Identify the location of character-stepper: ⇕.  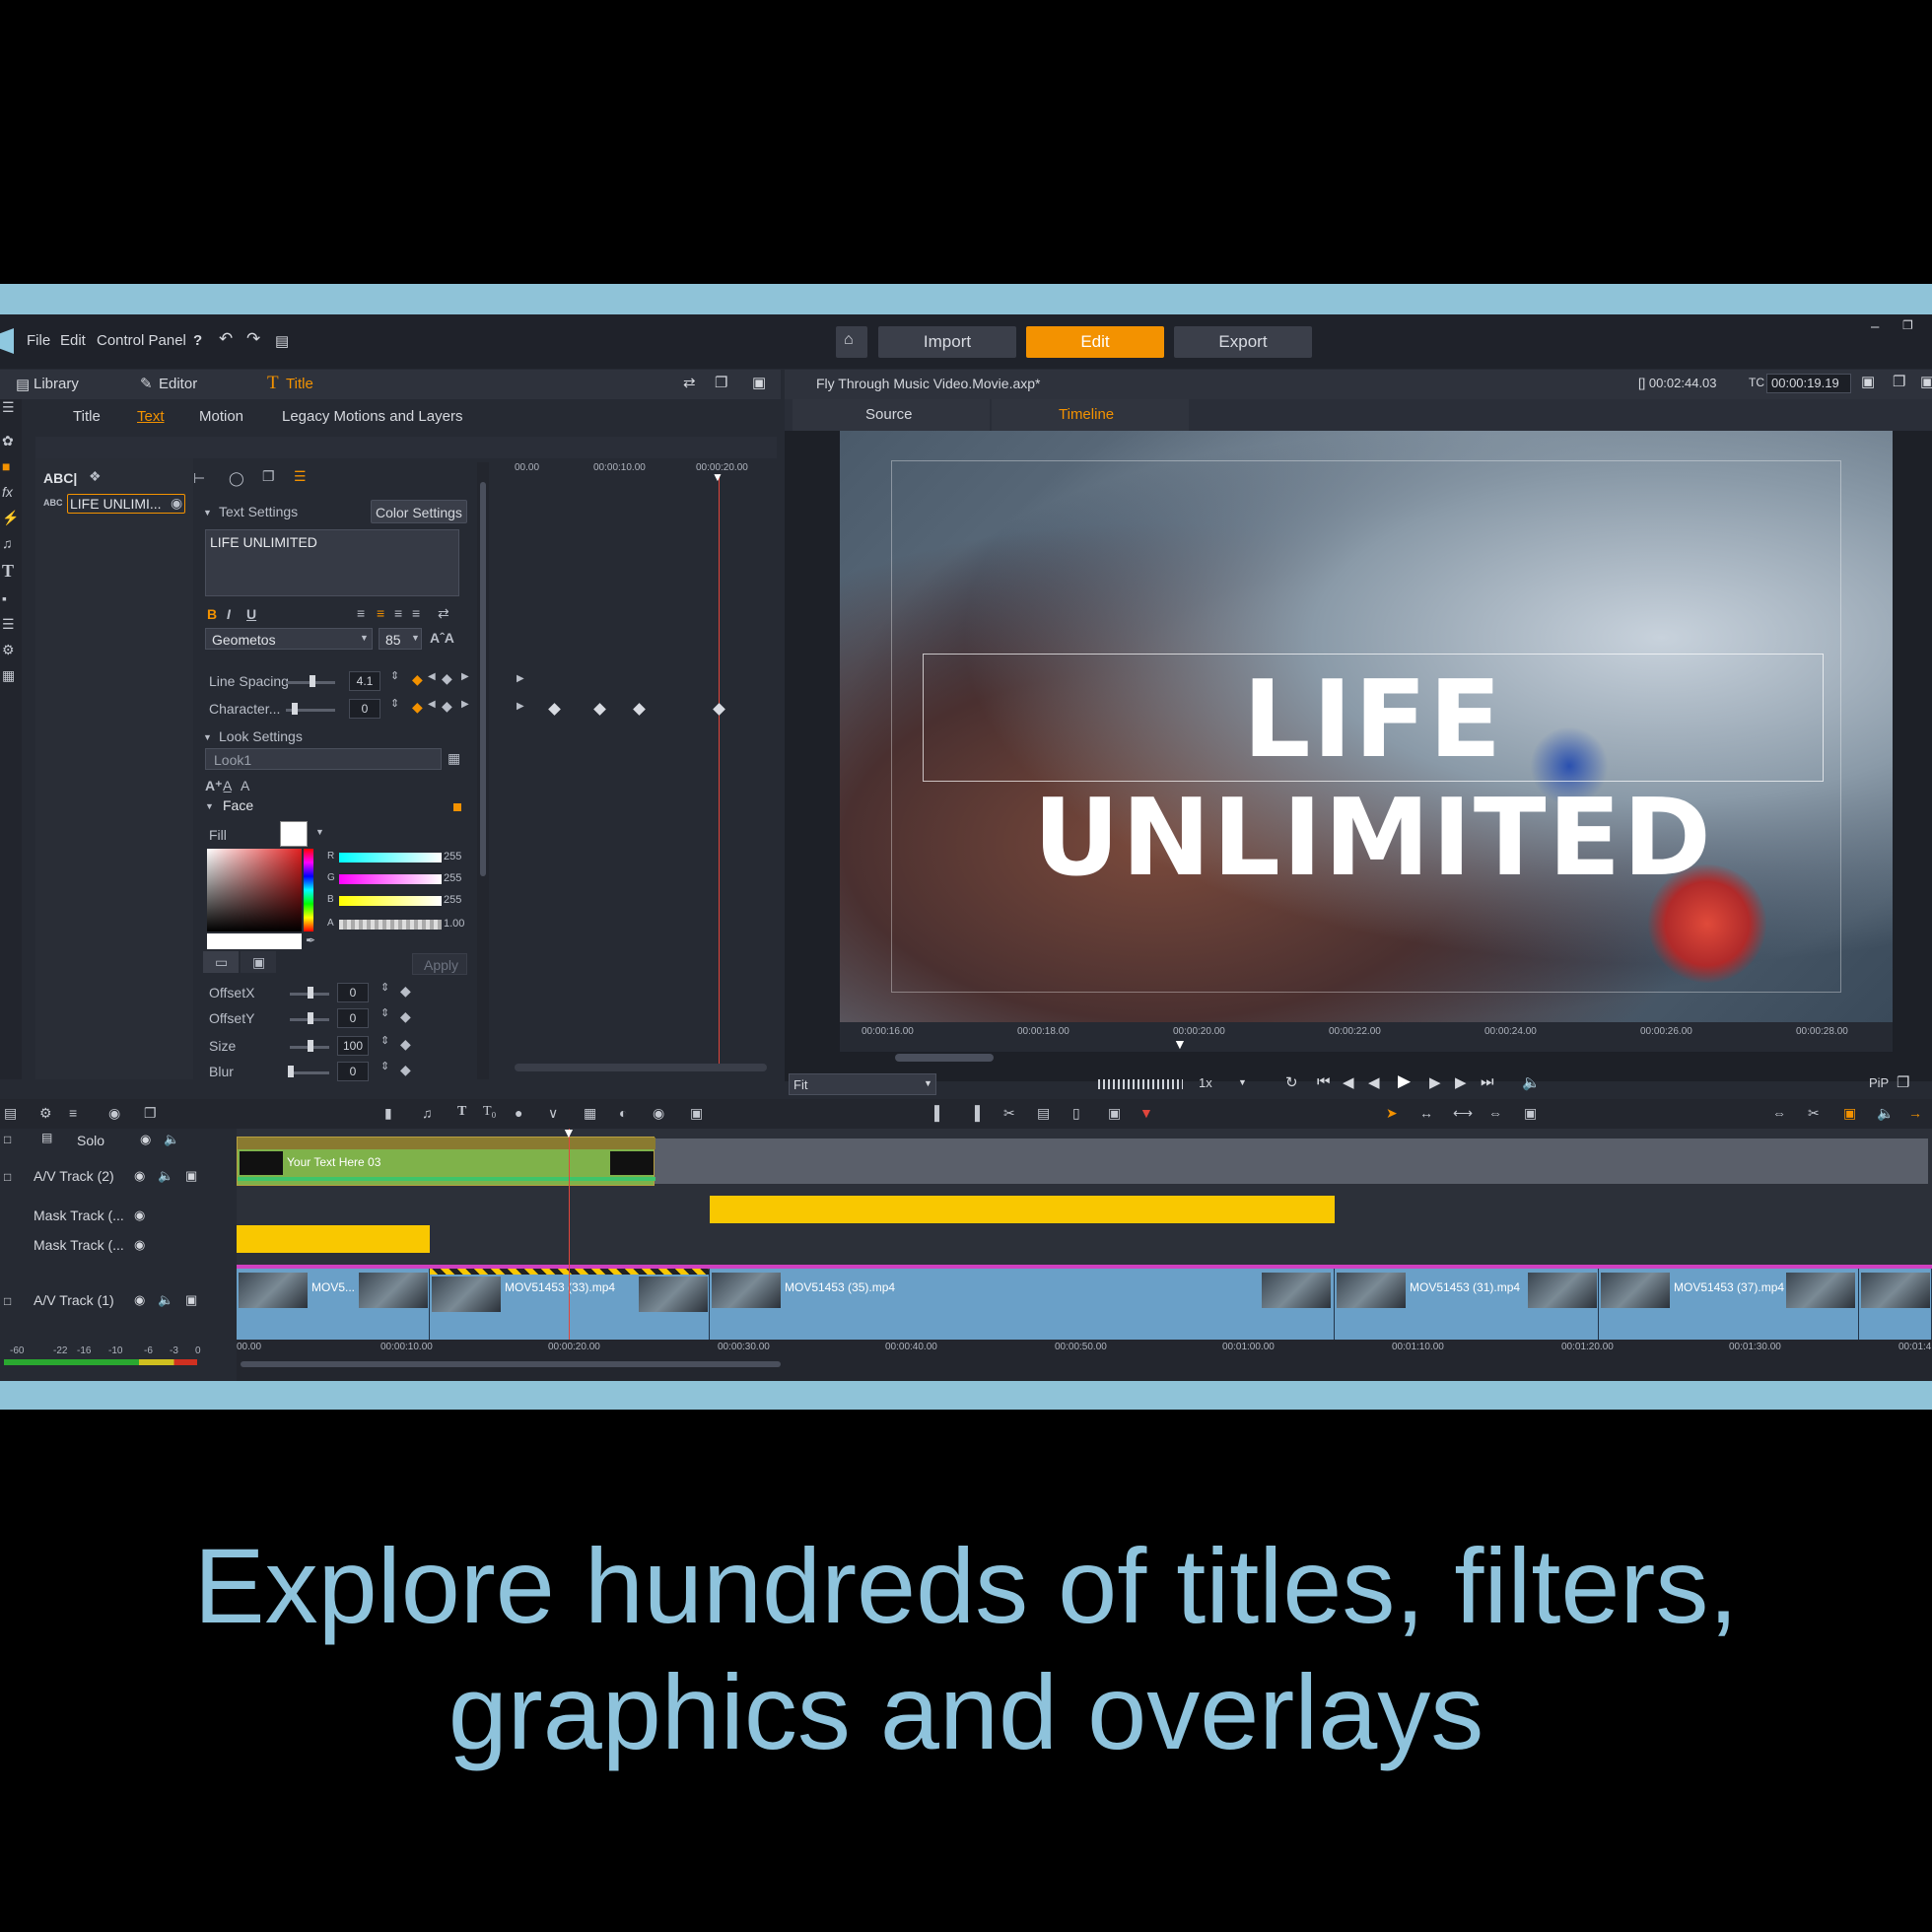
(395, 704).